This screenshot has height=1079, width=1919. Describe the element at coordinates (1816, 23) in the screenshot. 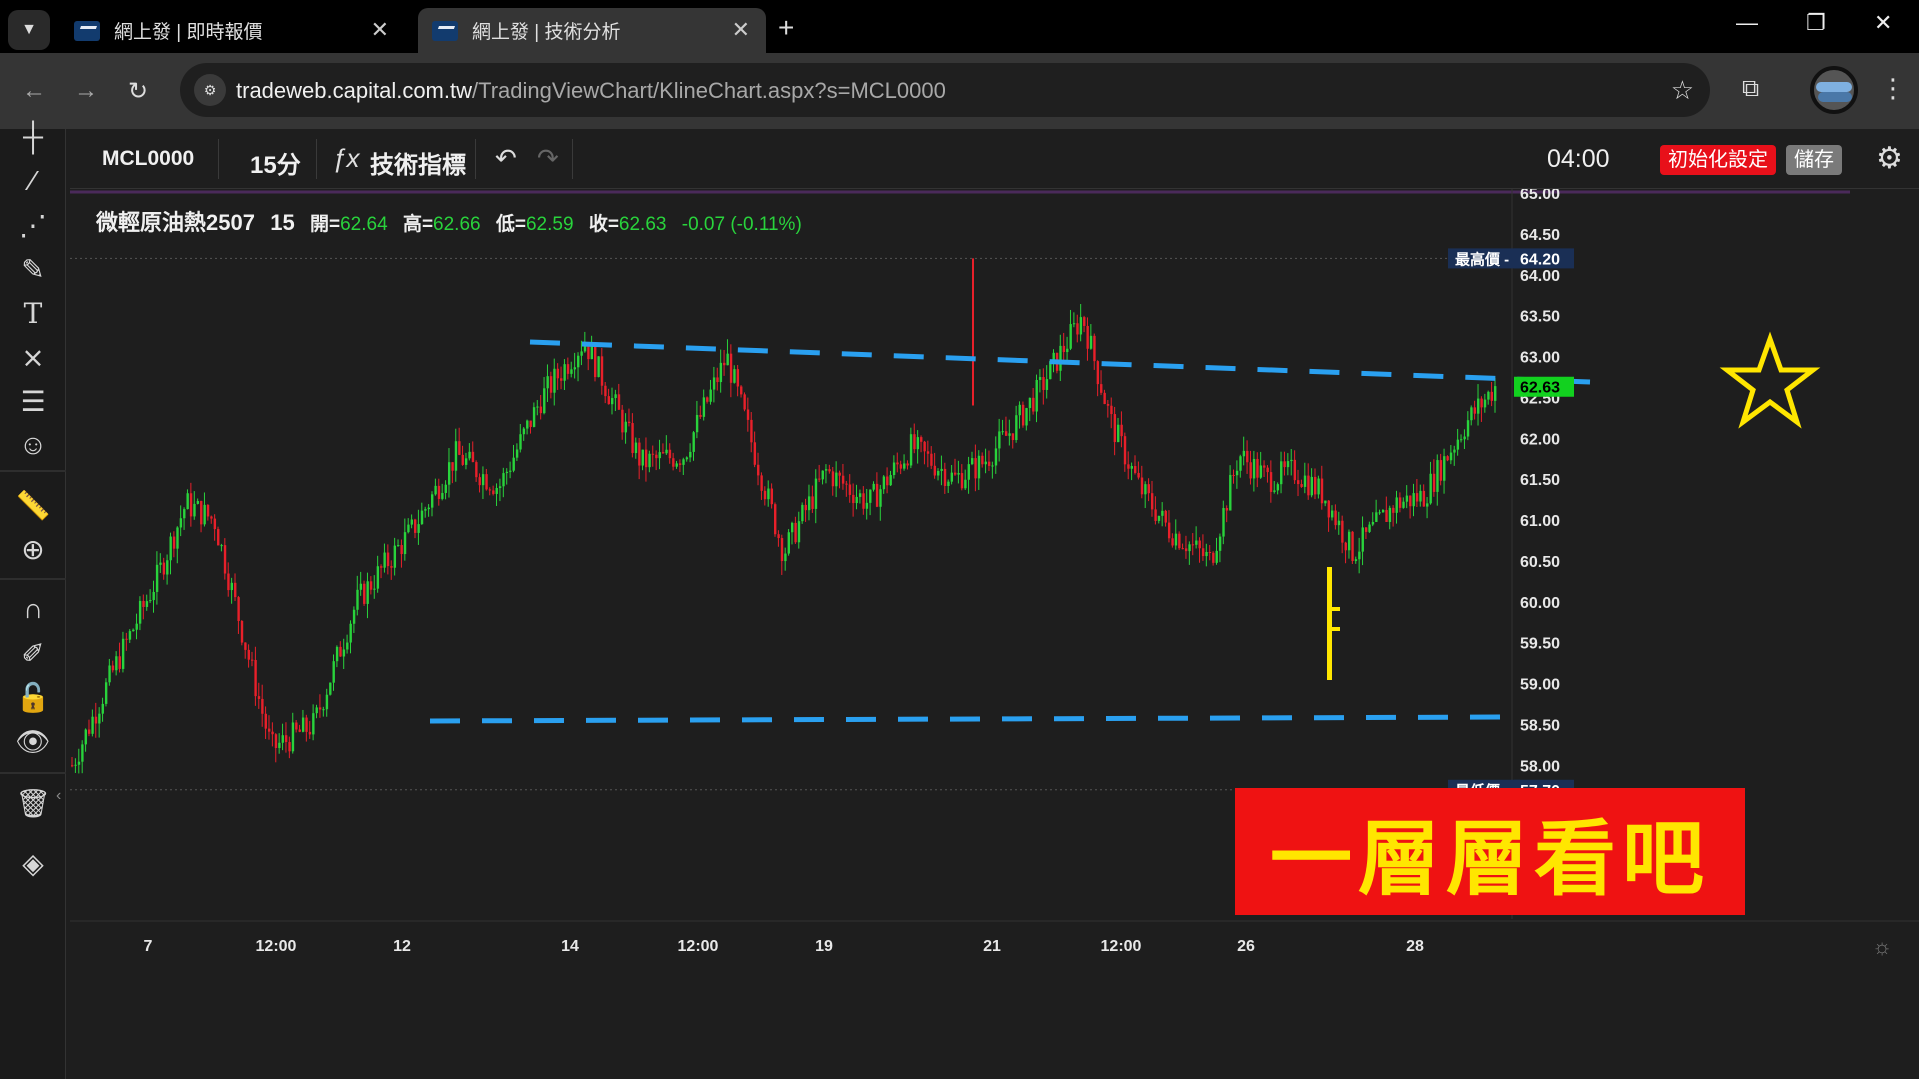

I see `restore-icon: ❐` at that location.